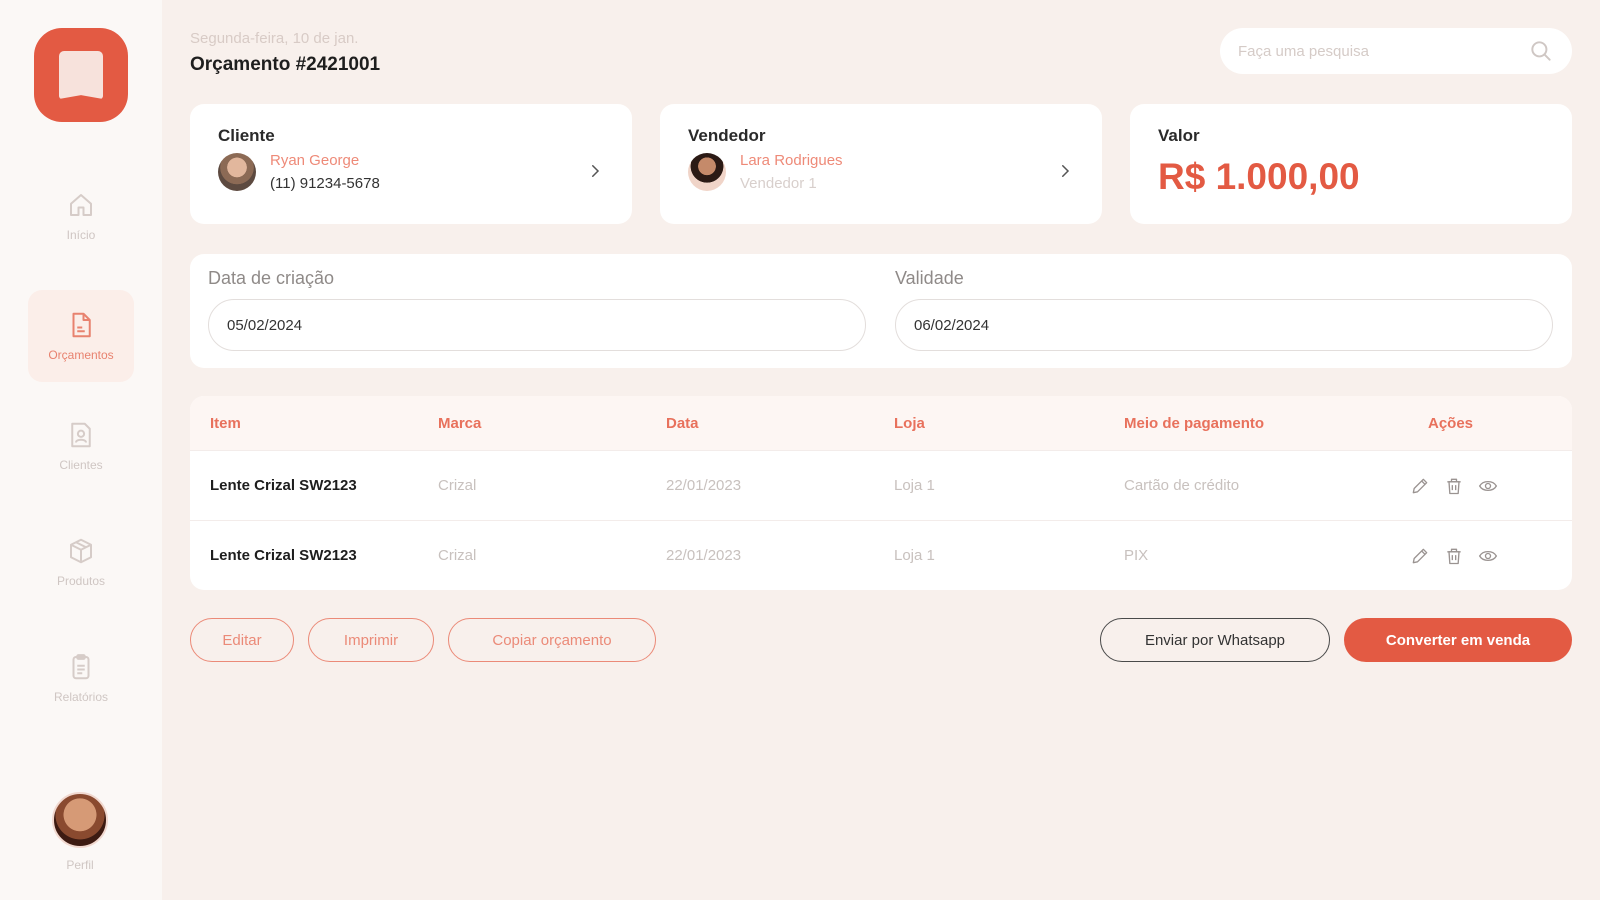 This screenshot has height=900, width=1600. What do you see at coordinates (81, 551) in the screenshot?
I see `box-icon` at bounding box center [81, 551].